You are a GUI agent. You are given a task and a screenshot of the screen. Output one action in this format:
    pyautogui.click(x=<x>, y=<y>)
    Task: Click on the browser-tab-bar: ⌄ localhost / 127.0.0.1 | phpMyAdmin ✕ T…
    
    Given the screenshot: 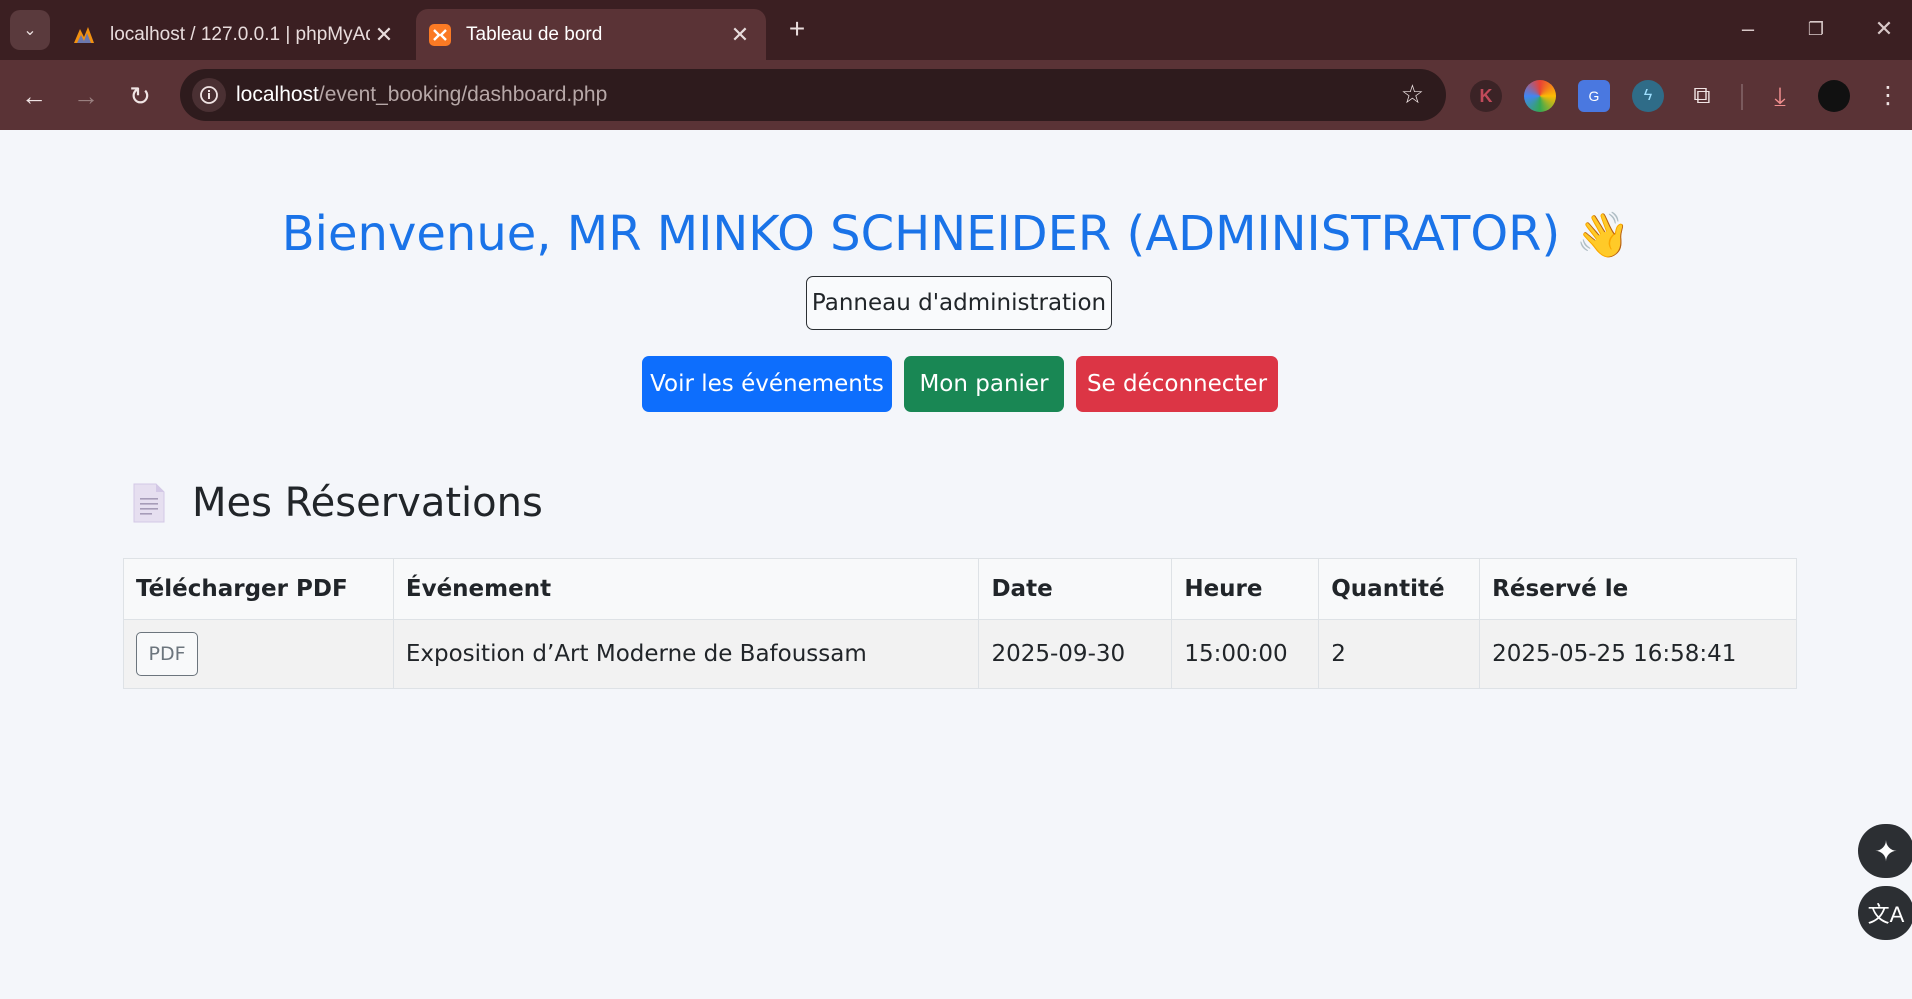 What is the action you would take?
    pyautogui.click(x=956, y=30)
    